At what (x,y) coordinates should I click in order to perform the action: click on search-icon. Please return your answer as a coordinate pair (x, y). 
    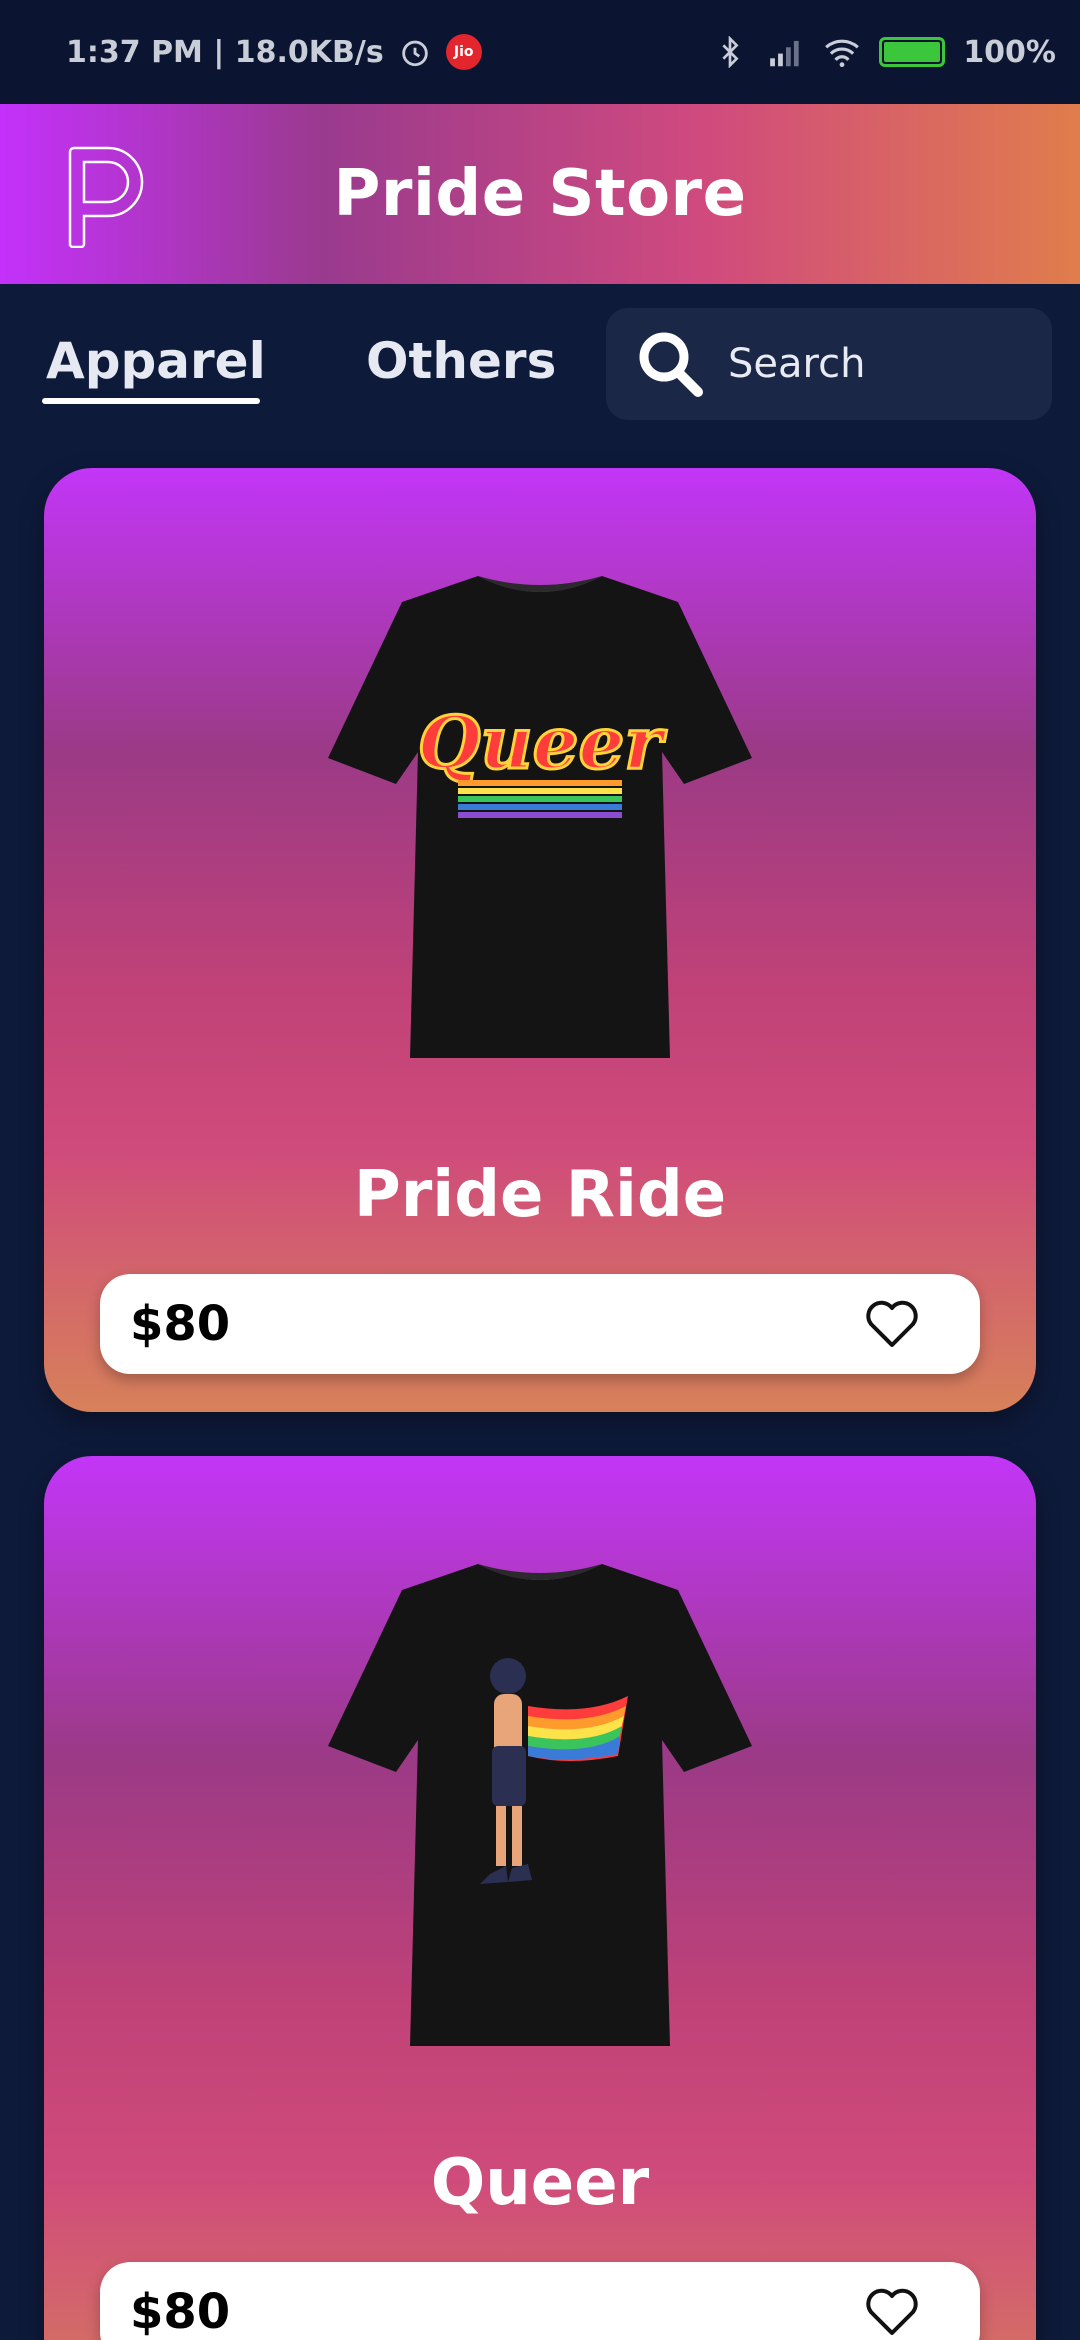
    Looking at the image, I should click on (671, 364).